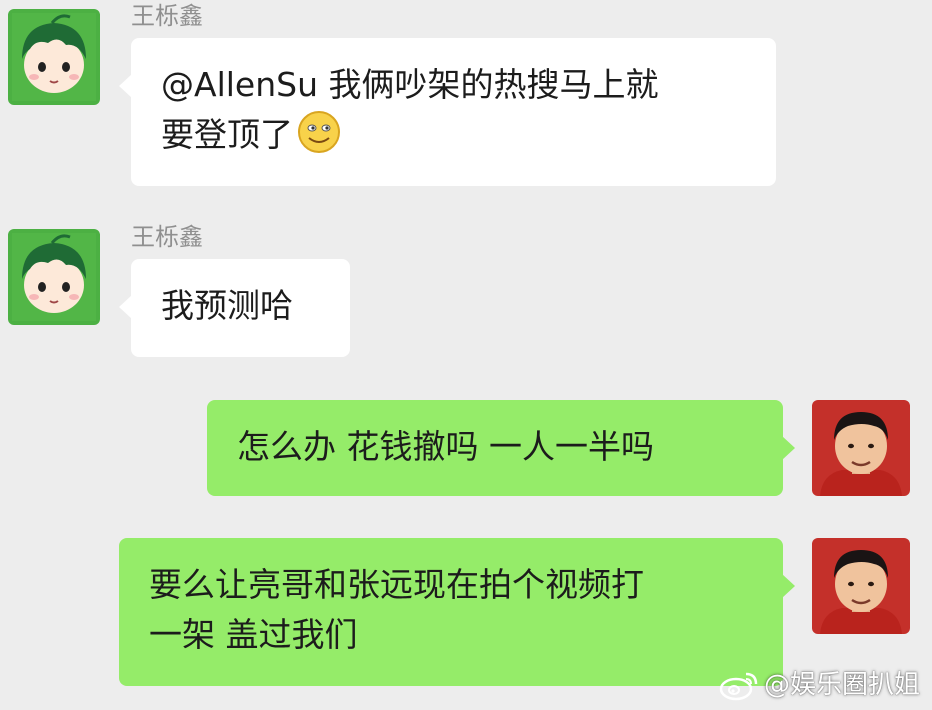 The image size is (932, 710). What do you see at coordinates (396, 584) in the screenshot?
I see `message-text: 要么让亮哥和张远现在拍个视频打` at bounding box center [396, 584].